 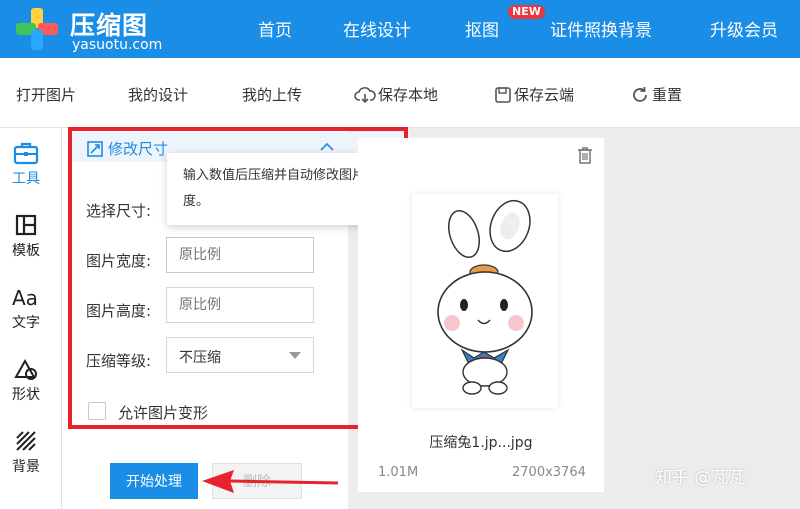 What do you see at coordinates (485, 297) in the screenshot?
I see `rabbit-illustration-icon` at bounding box center [485, 297].